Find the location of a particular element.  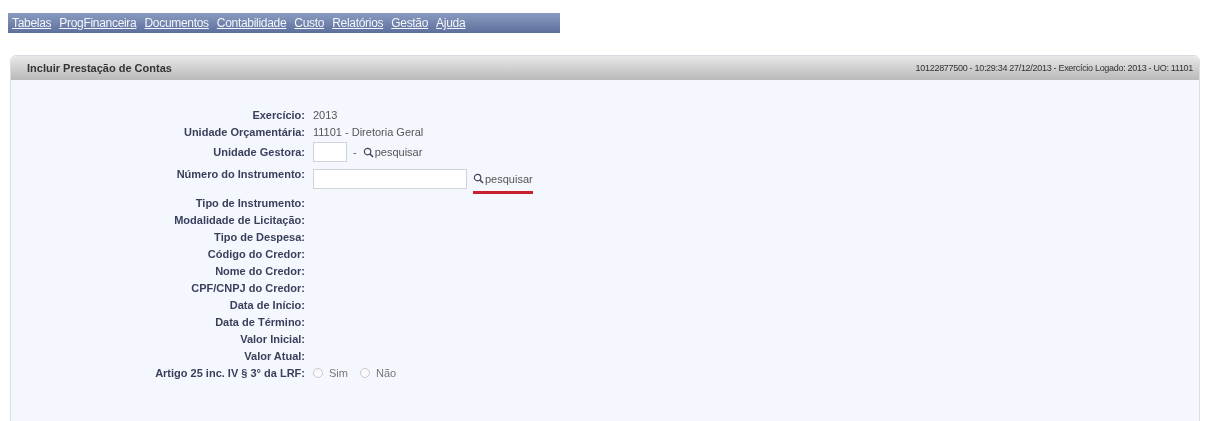

radio-label: Não is located at coordinates (386, 372).